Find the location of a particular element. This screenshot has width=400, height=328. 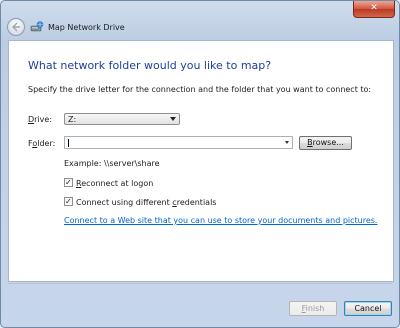

reconnect-label: Reconnect at logon is located at coordinates (114, 183).